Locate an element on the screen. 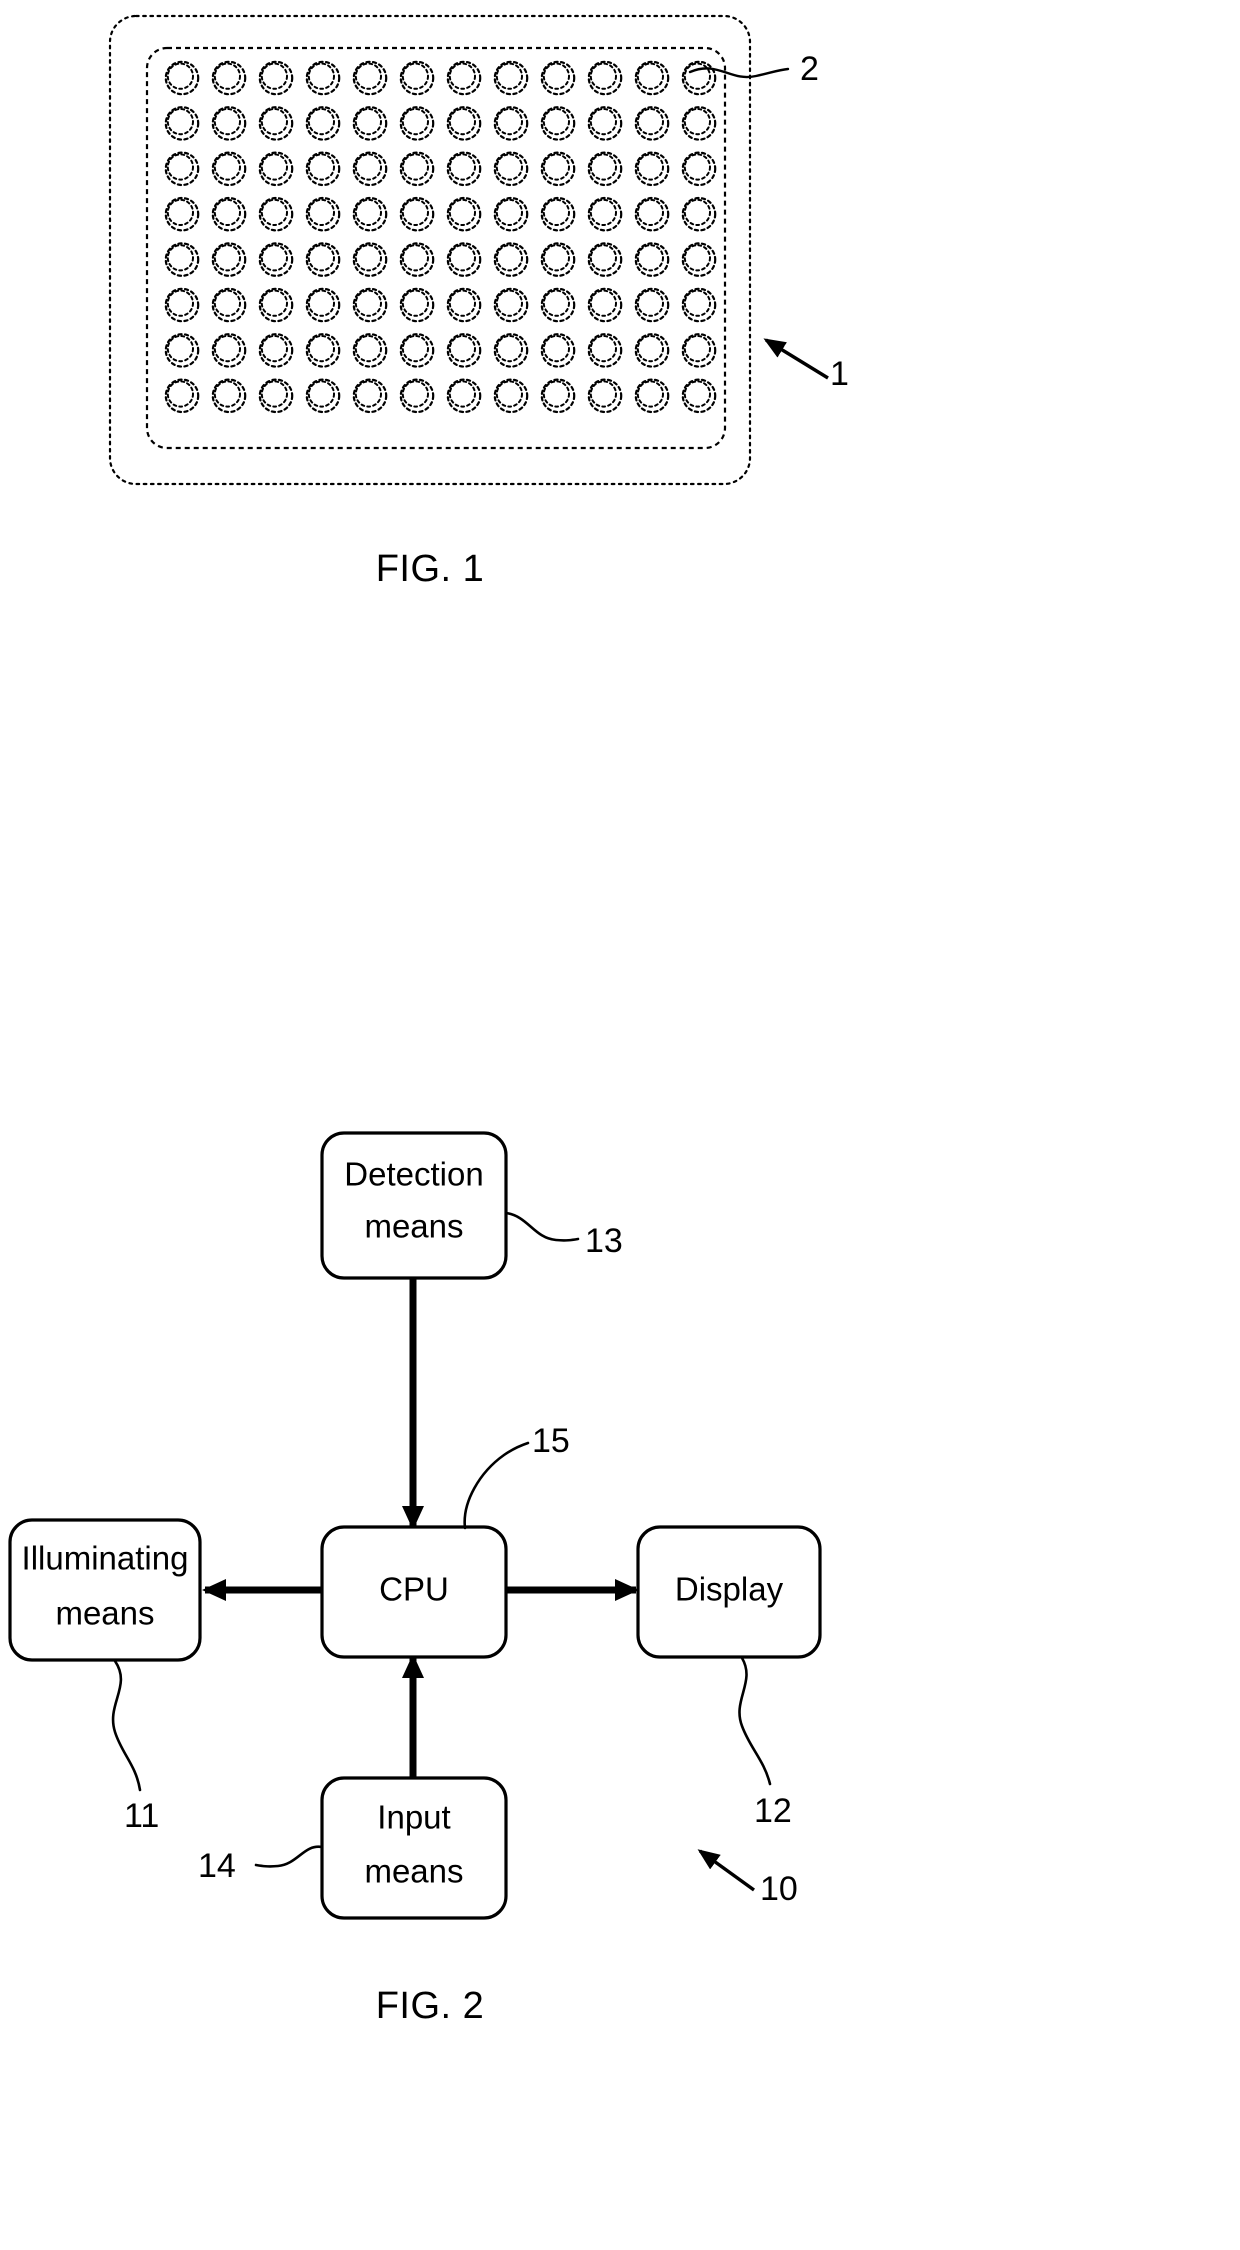 The image size is (1240, 2250). block-illuminating-means: Illuminating means is located at coordinates (105, 1590).